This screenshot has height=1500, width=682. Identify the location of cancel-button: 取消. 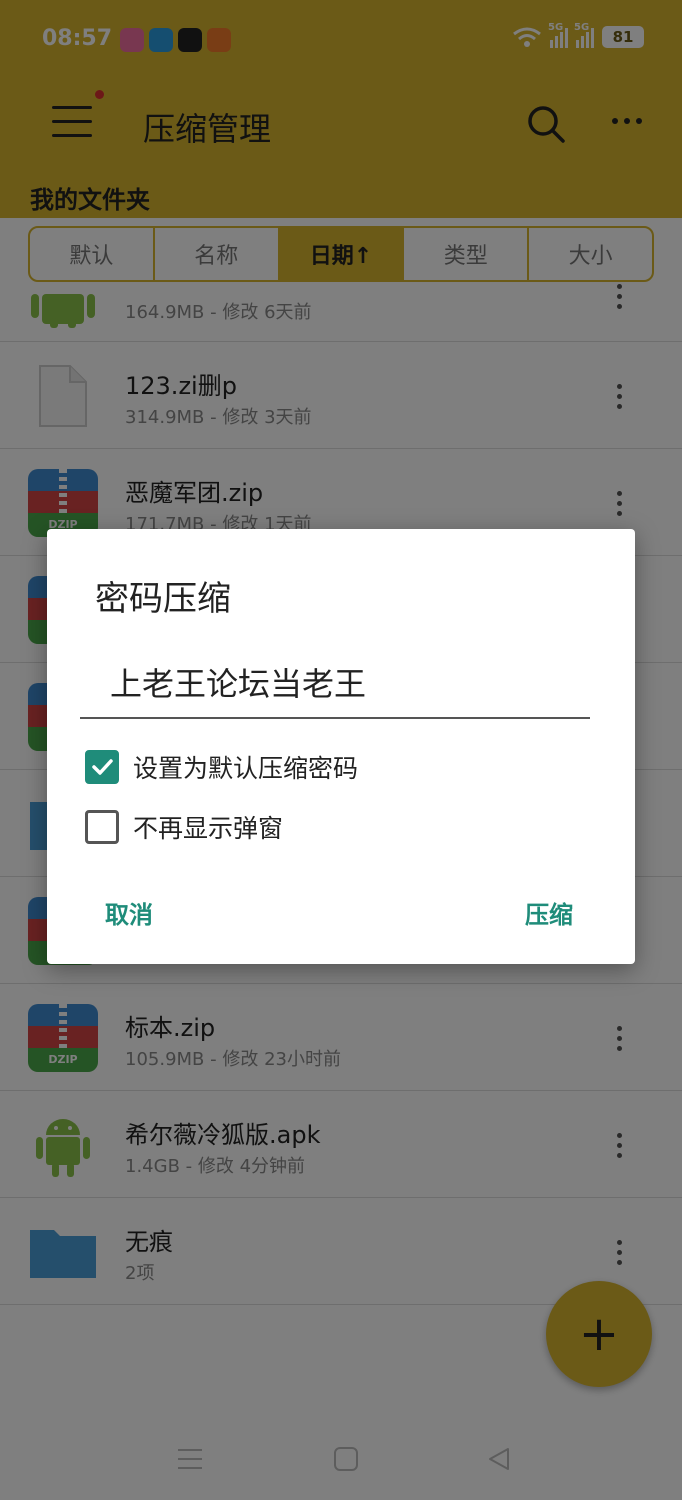
(129, 912).